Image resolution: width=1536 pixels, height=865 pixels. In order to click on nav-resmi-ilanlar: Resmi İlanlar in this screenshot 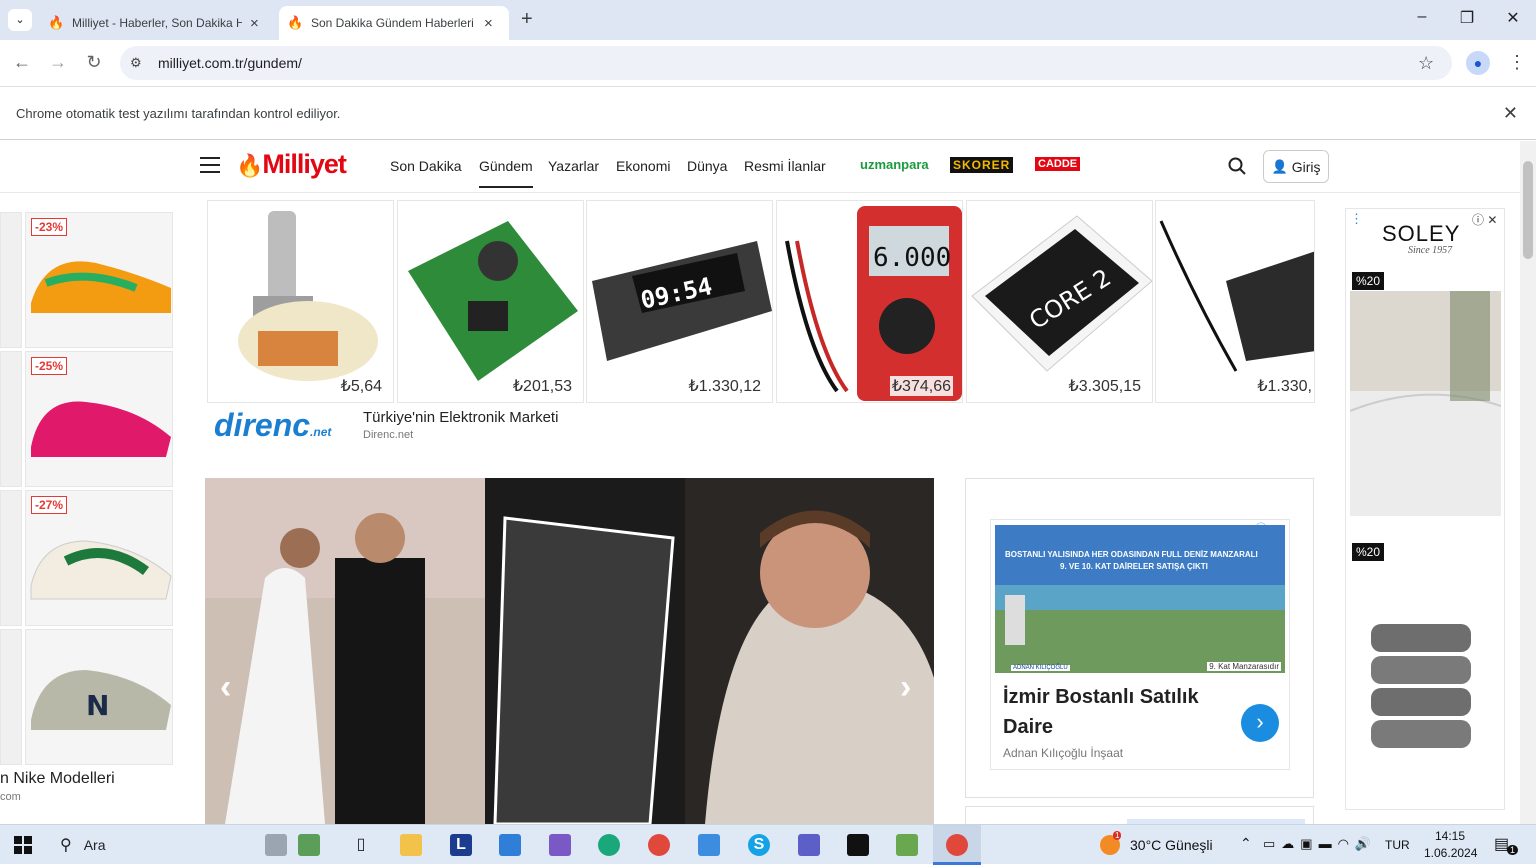, I will do `click(785, 166)`.